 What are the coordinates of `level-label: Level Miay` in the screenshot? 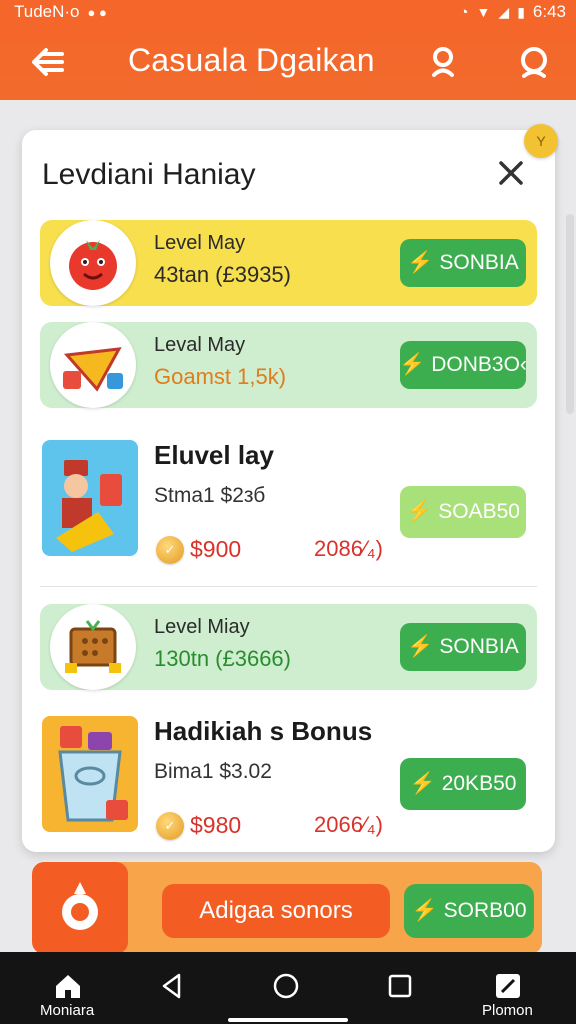 It's located at (202, 627).